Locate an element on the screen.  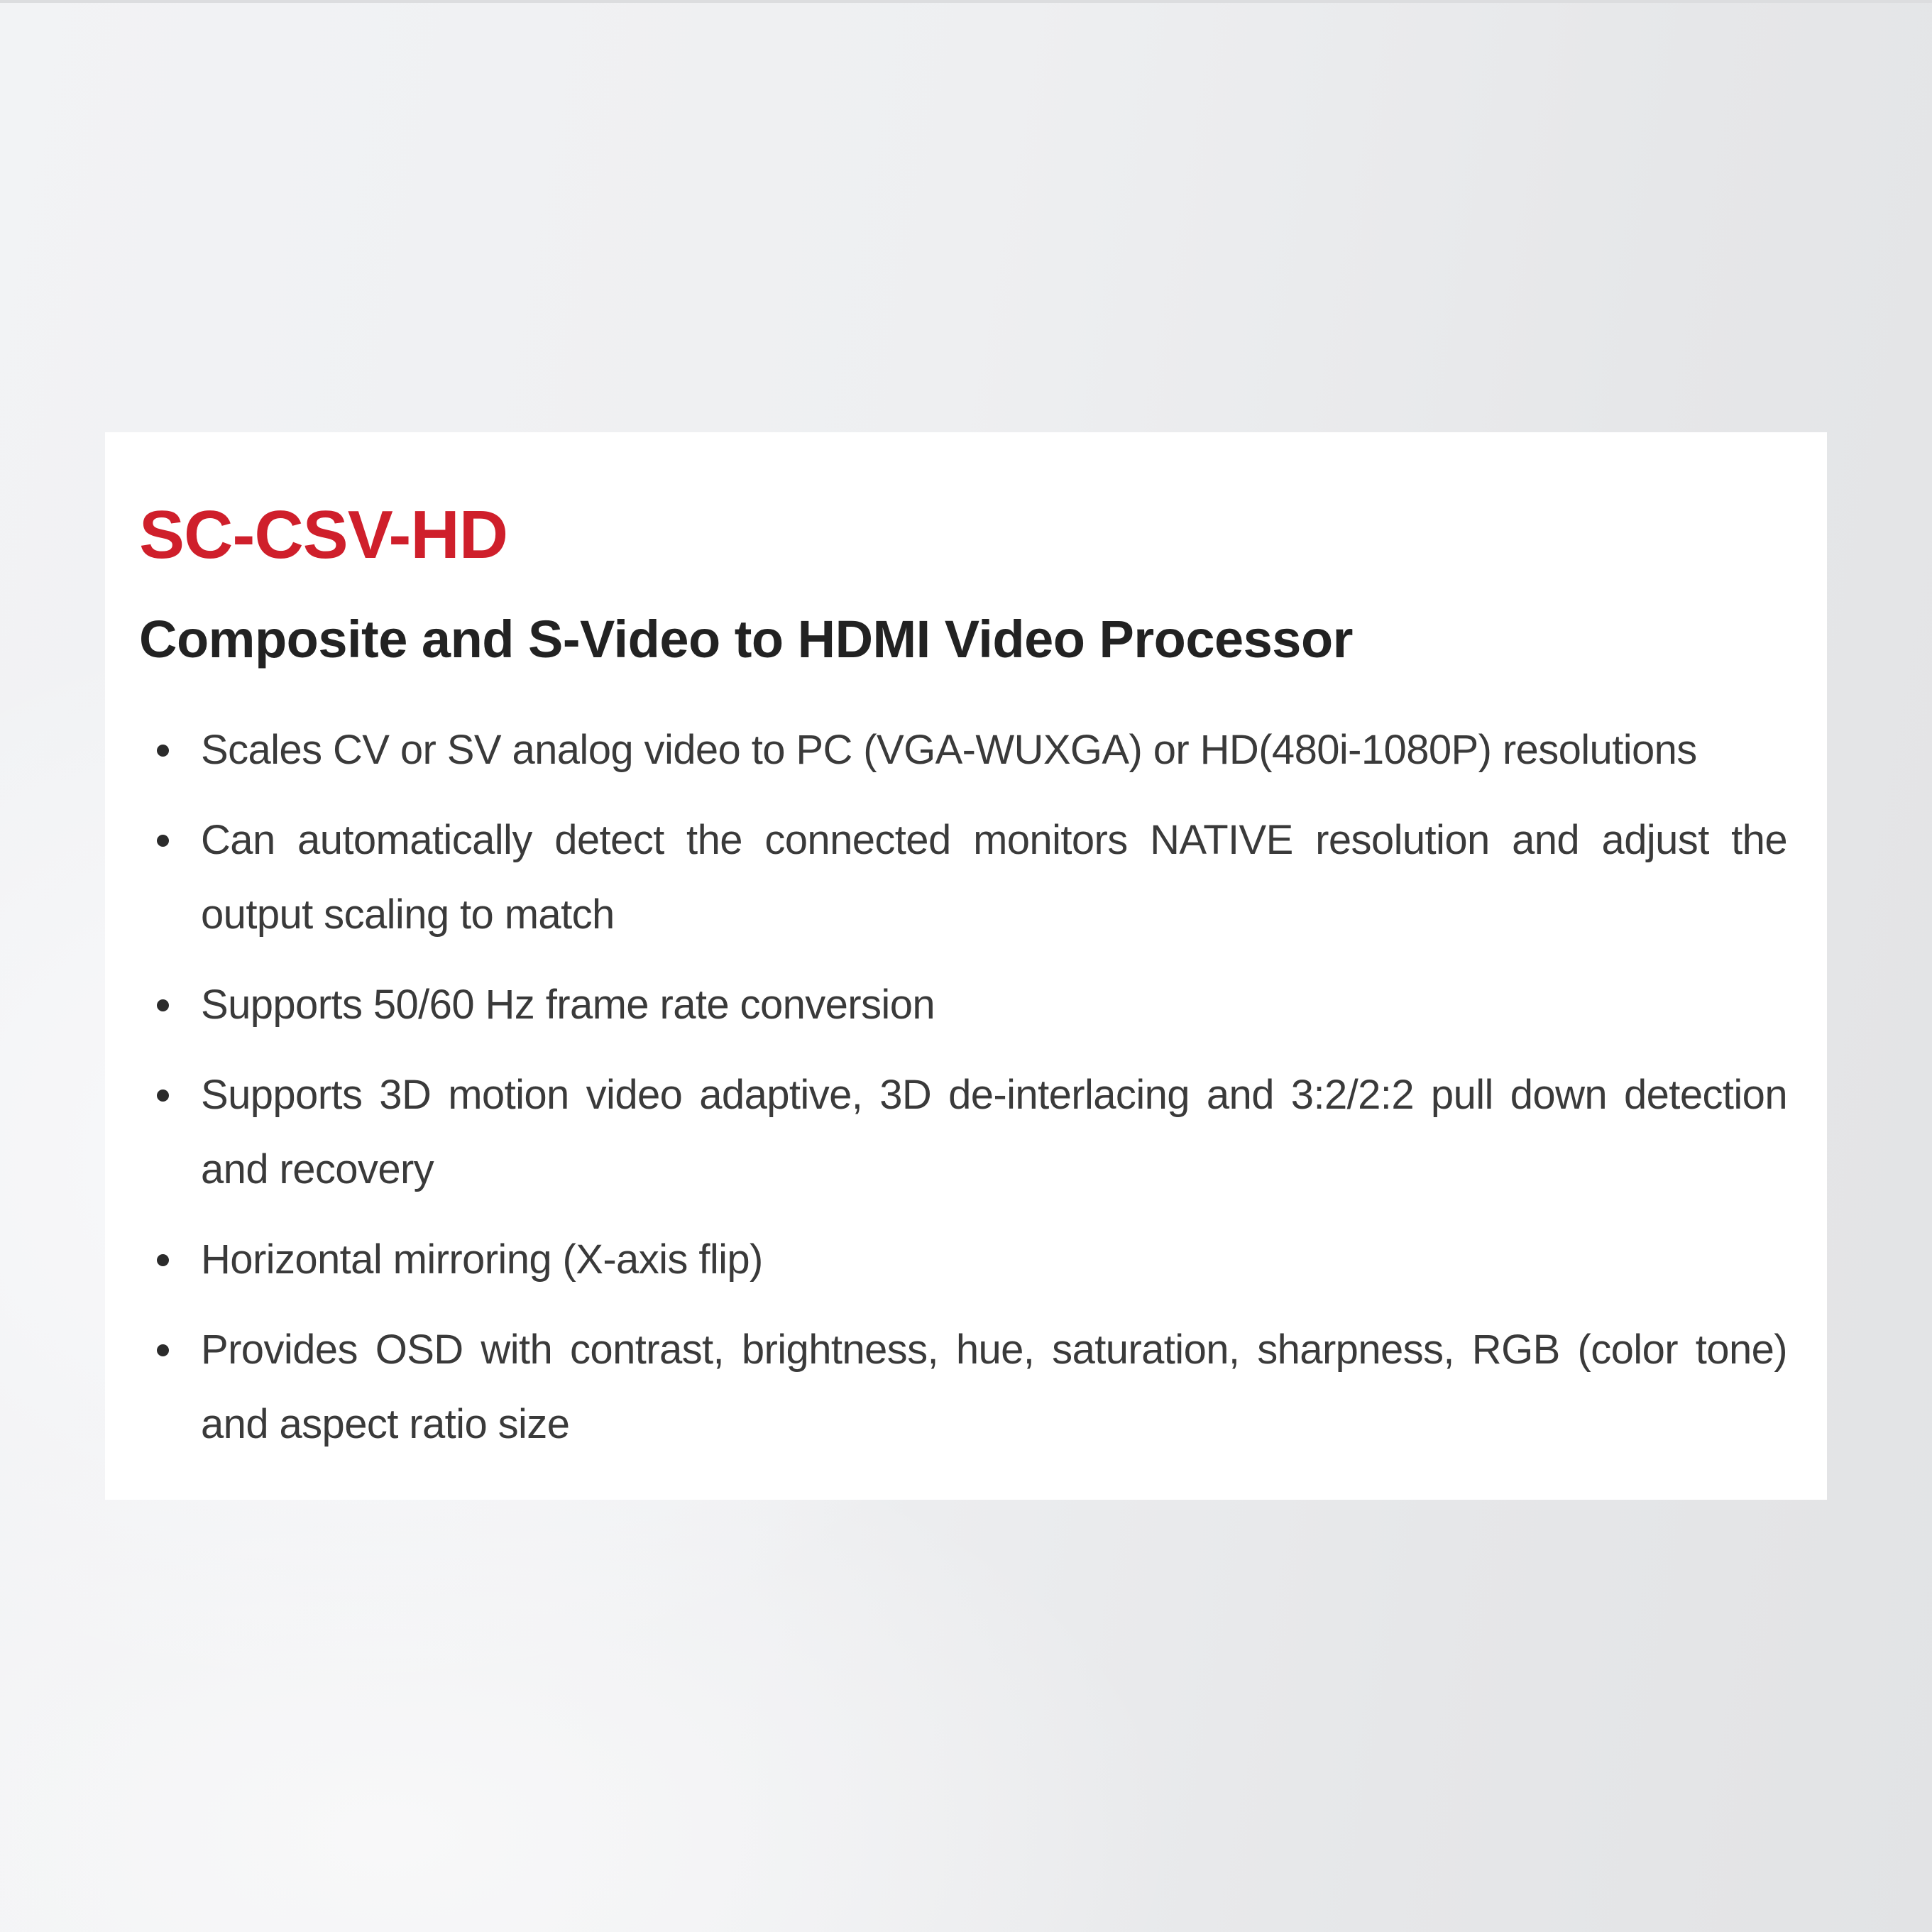
product-code-title: SC-CSV-HD is located at coordinates (323, 535).